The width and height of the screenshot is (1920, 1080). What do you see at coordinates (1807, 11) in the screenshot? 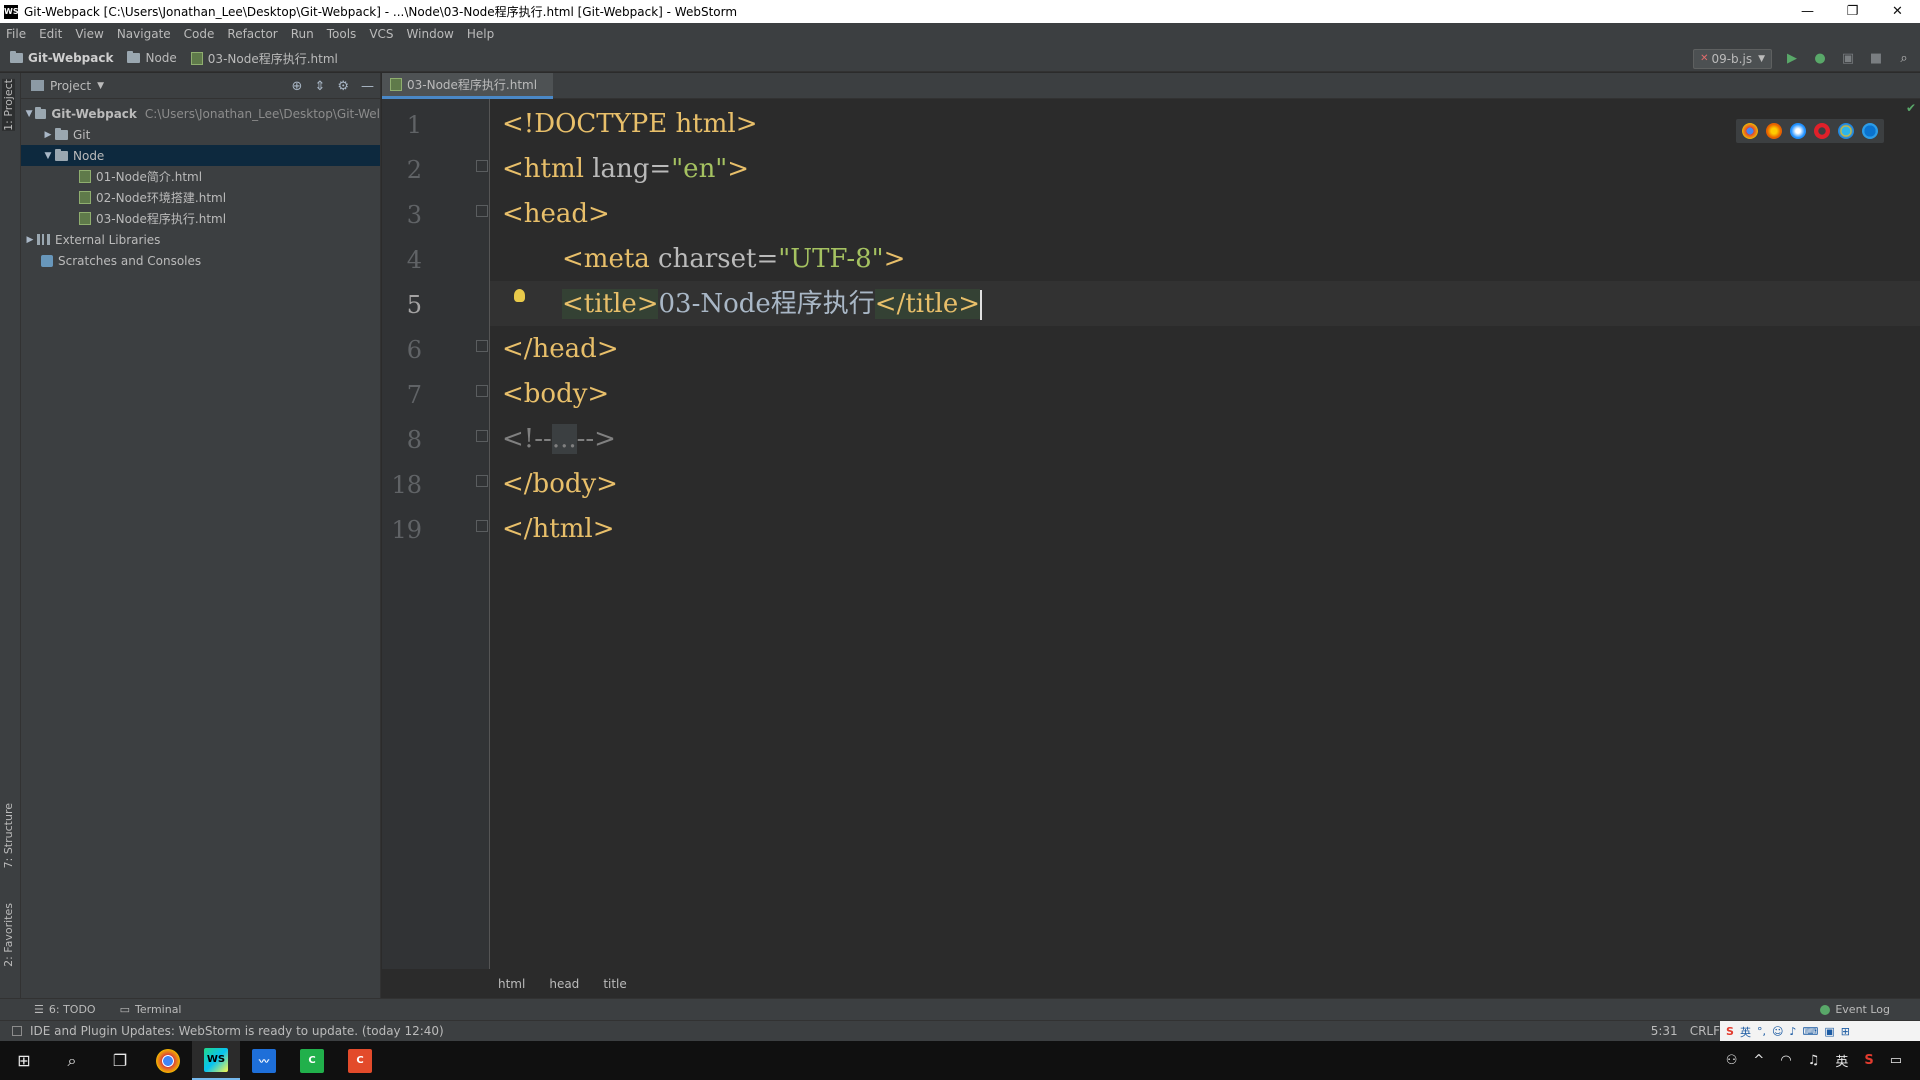
I see `minimize-button: —` at bounding box center [1807, 11].